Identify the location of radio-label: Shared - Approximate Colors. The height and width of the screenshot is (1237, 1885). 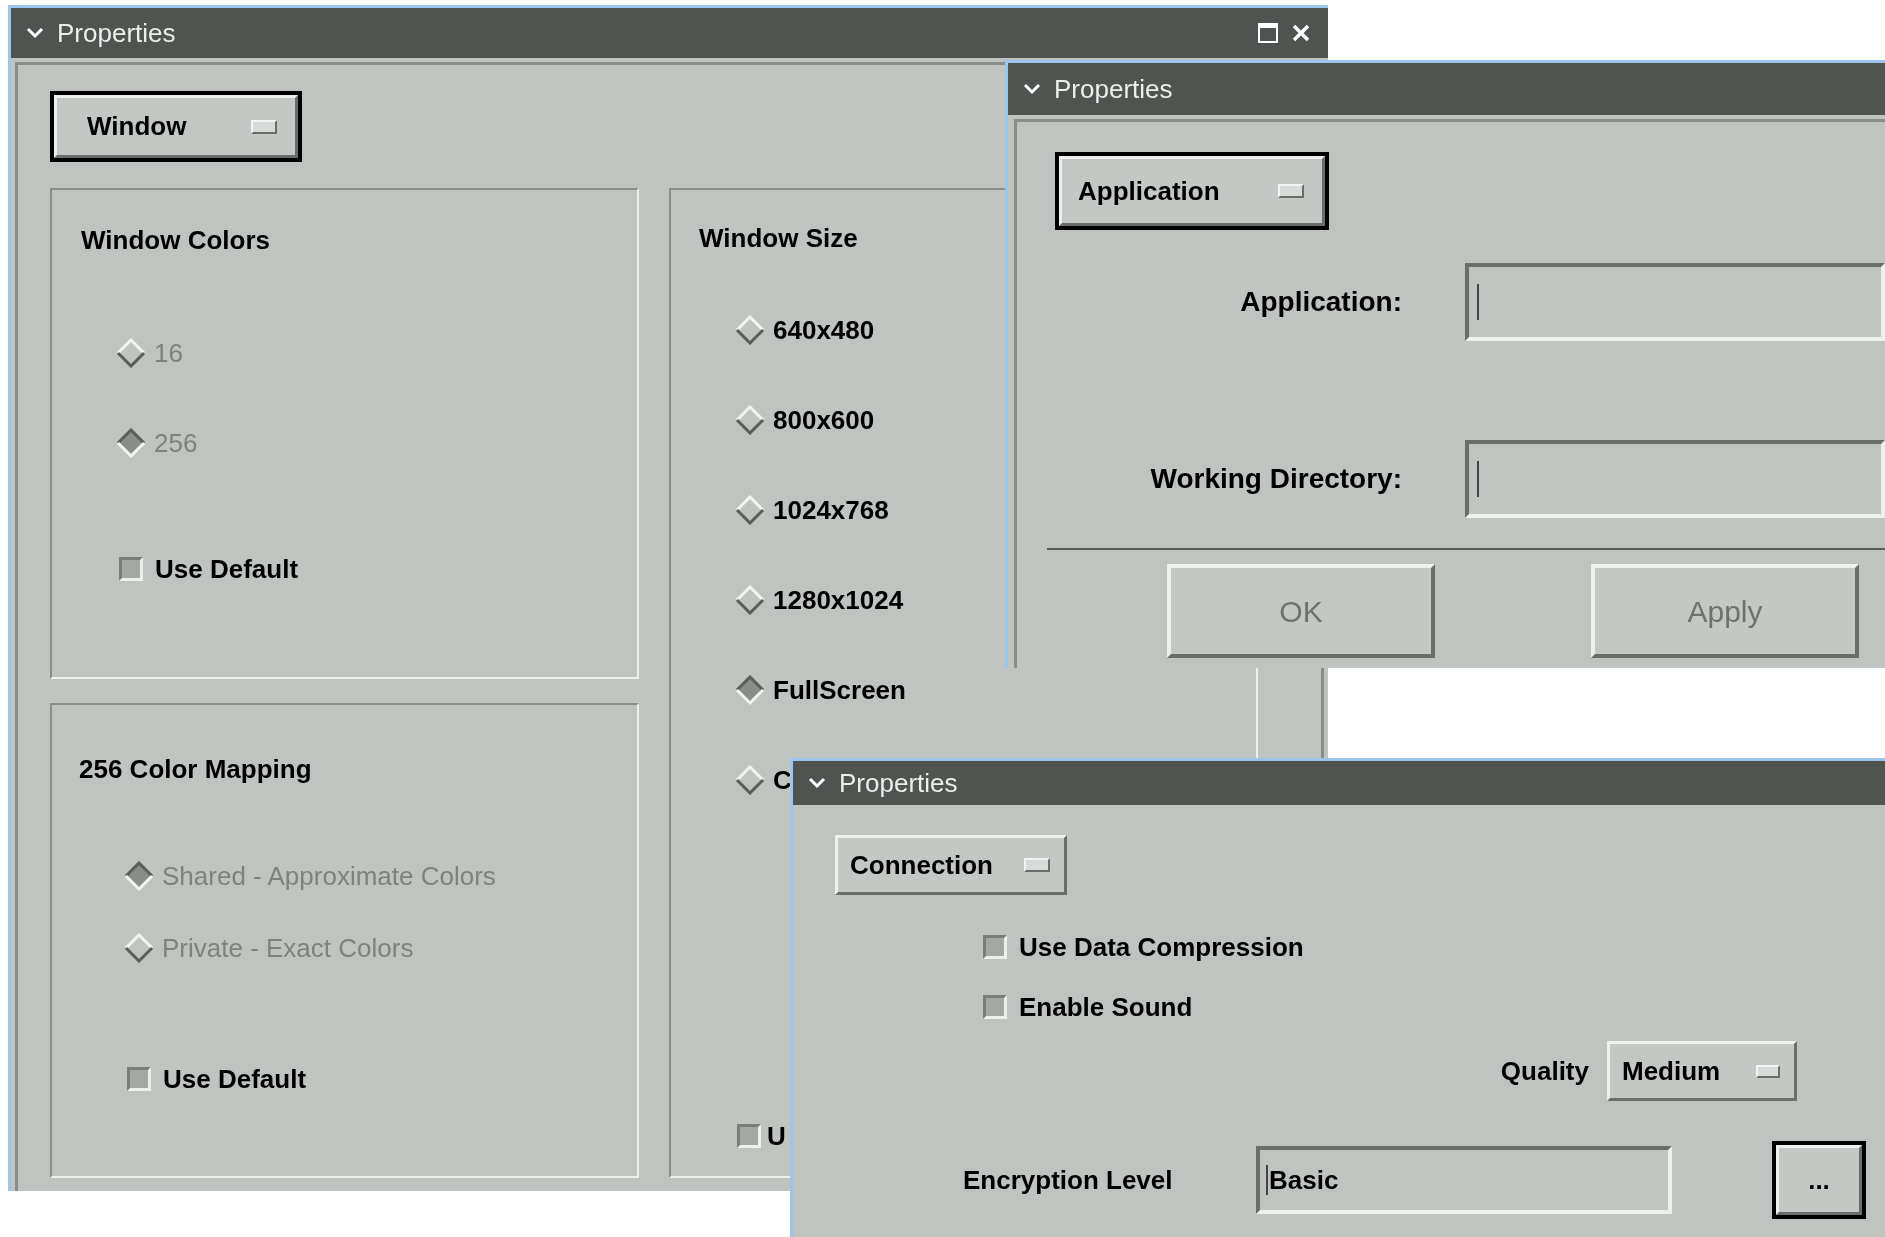
(329, 876).